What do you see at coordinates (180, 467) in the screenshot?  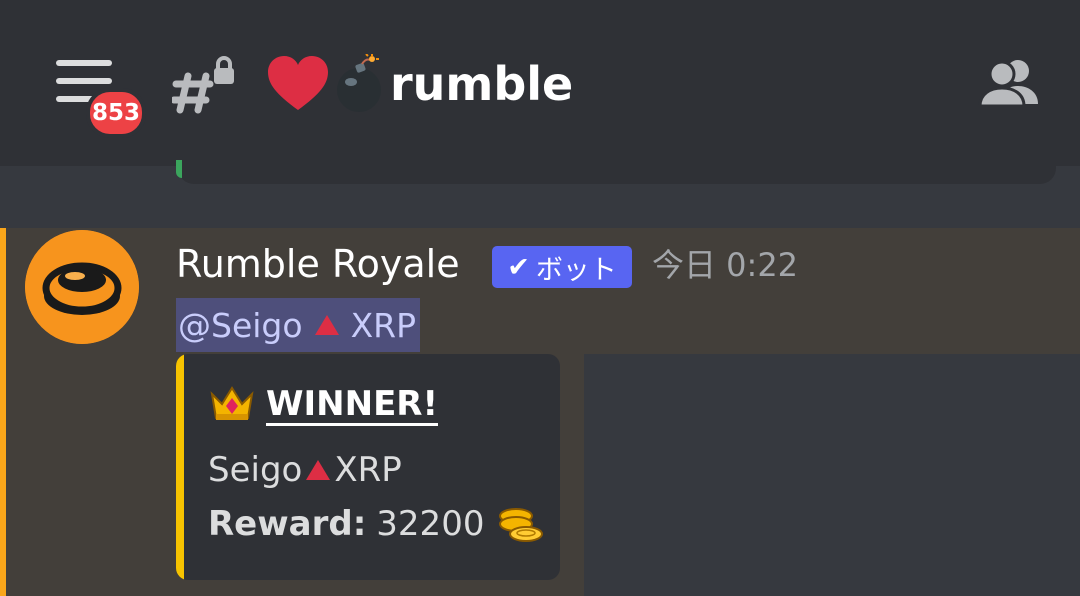 I see `embed-accent-bar` at bounding box center [180, 467].